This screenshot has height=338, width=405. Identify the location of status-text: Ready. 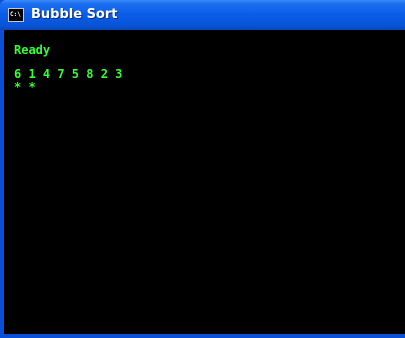
(32, 50).